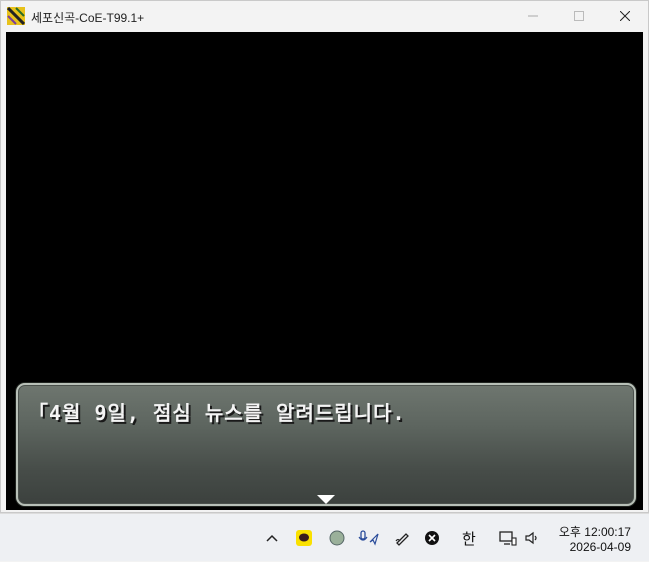 Image resolution: width=649 pixels, height=562 pixels. Describe the element at coordinates (326, 499) in the screenshot. I see `continue-arrow-icon` at that location.